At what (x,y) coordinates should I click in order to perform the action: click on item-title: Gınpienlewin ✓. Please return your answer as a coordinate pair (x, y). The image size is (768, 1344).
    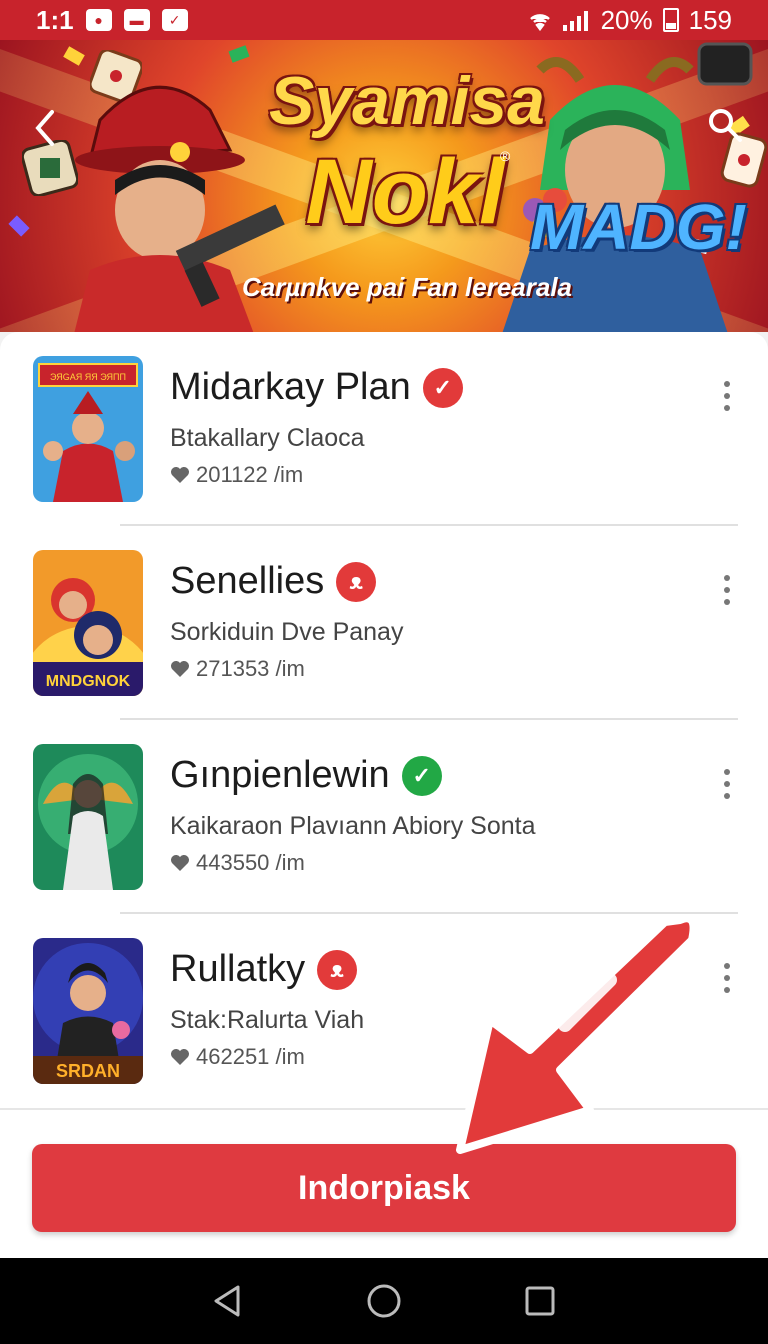
    Looking at the image, I should click on (306, 775).